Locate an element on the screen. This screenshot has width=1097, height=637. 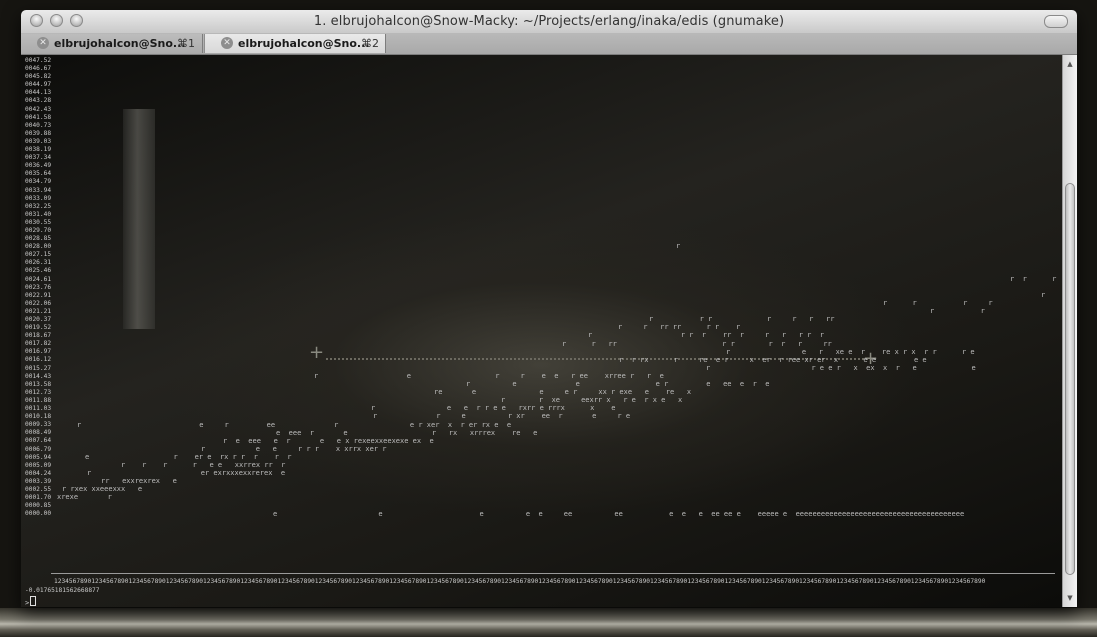
plot-row: r e r ee r e r xer x r er rx e e is located at coordinates (294, 424).